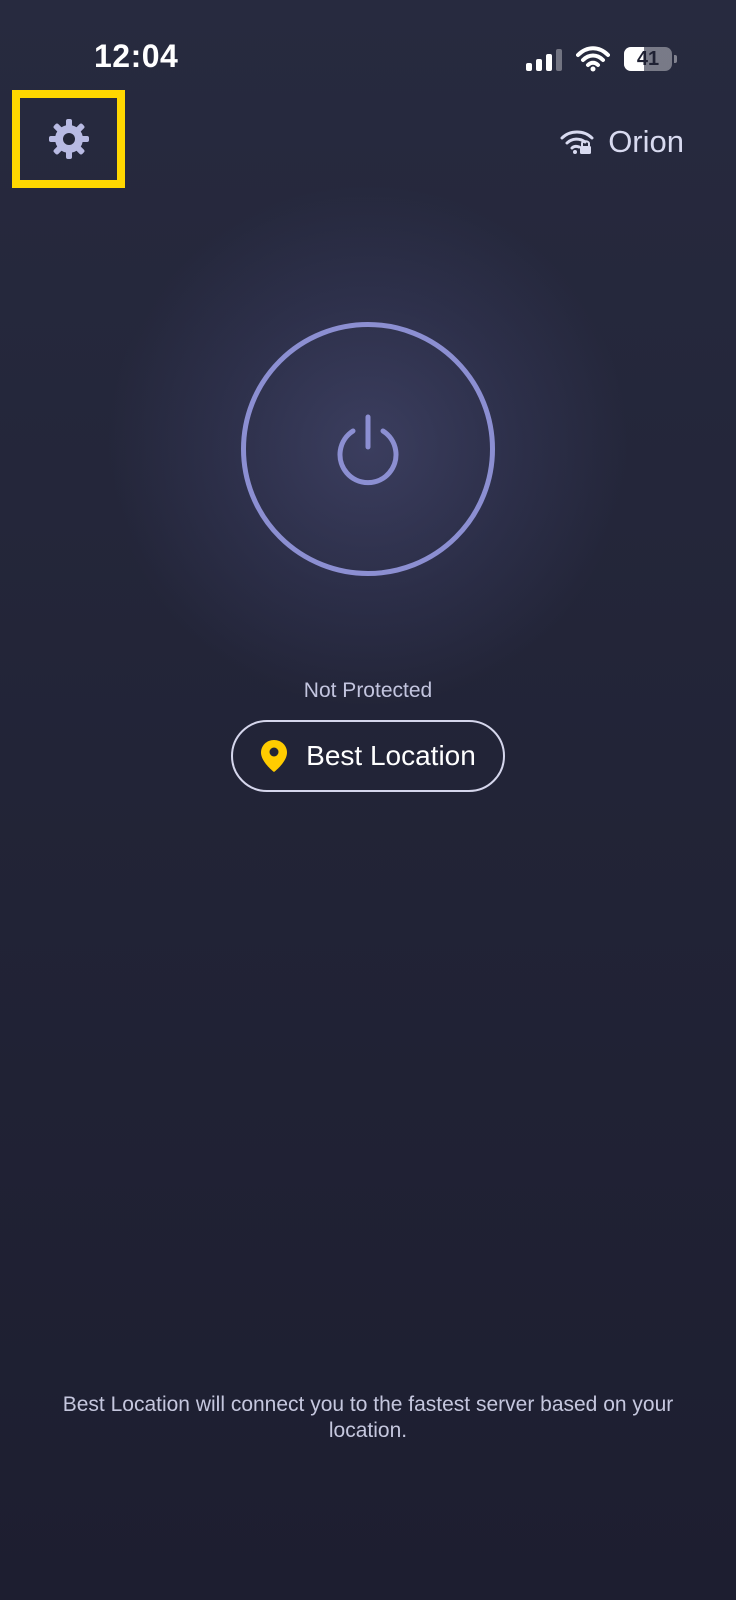 The image size is (736, 1600). What do you see at coordinates (136, 56) in the screenshot?
I see `status-time: 12:04` at bounding box center [136, 56].